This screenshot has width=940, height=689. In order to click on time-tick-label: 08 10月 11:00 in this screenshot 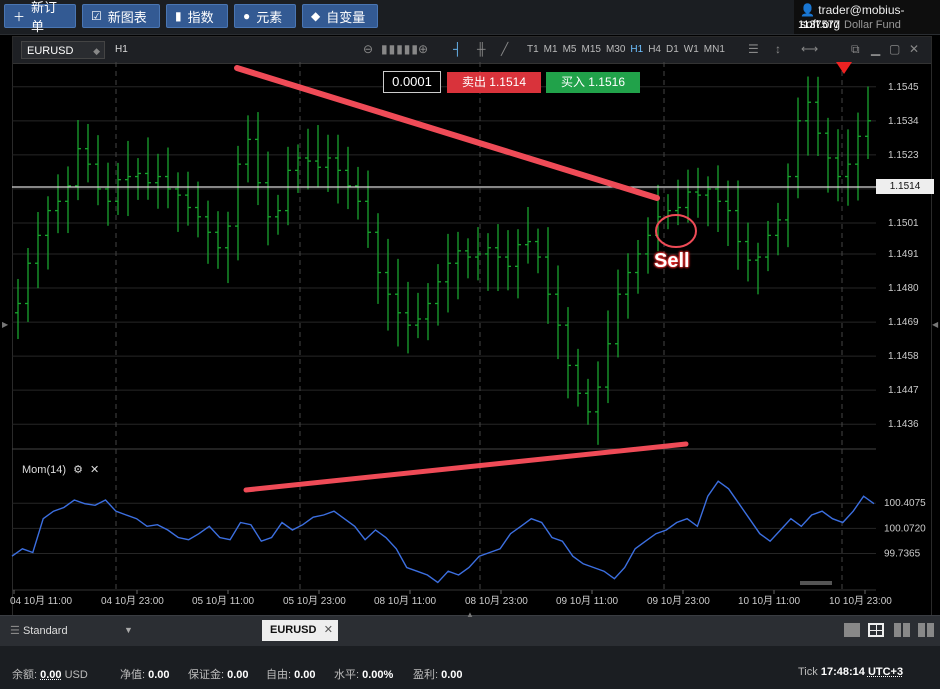, I will do `click(405, 601)`.